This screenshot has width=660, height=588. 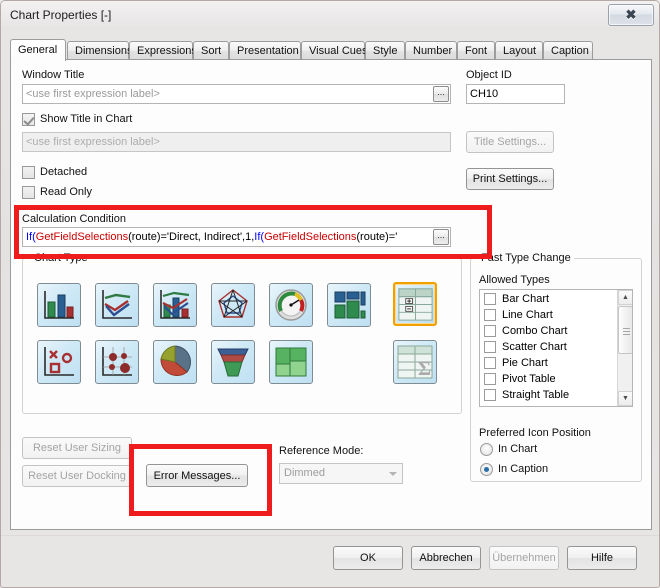 I want to click on pie-chart-icon, so click(x=175, y=362).